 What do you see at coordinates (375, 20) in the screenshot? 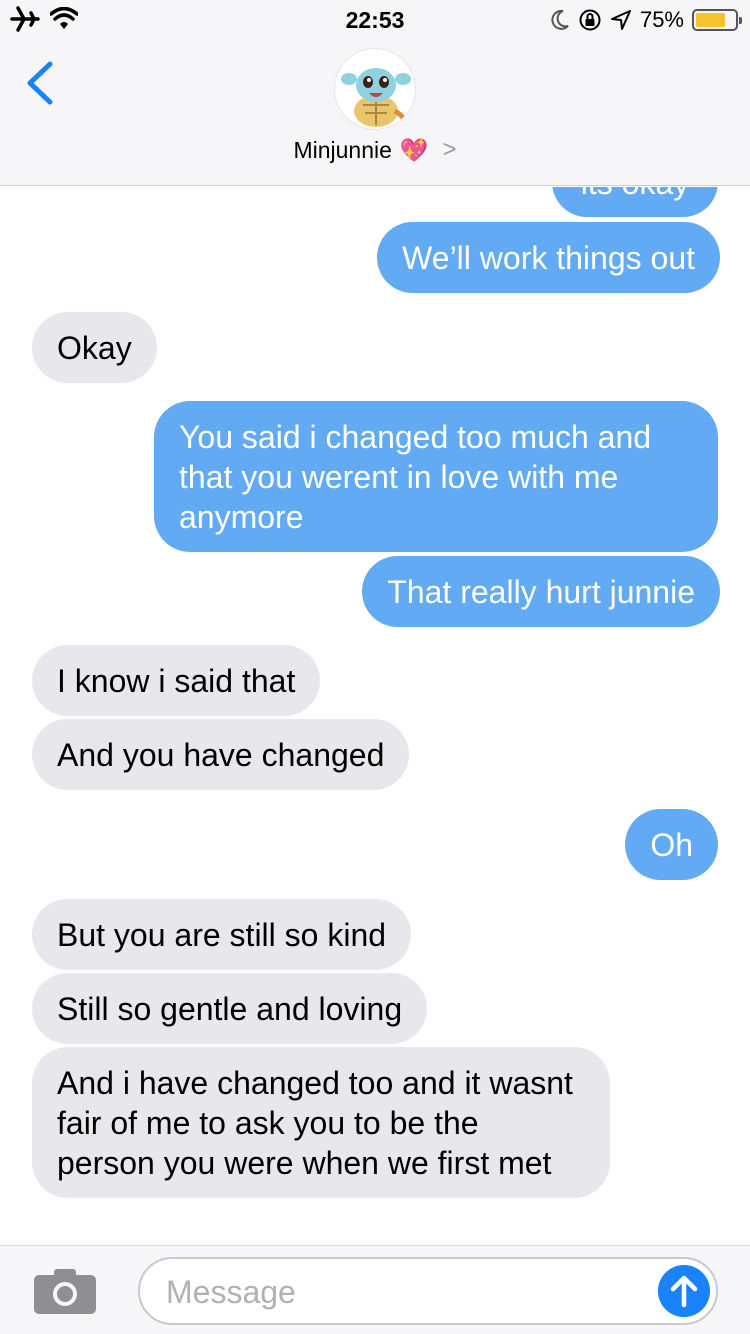
I see `status-bar: 22:53 75%` at bounding box center [375, 20].